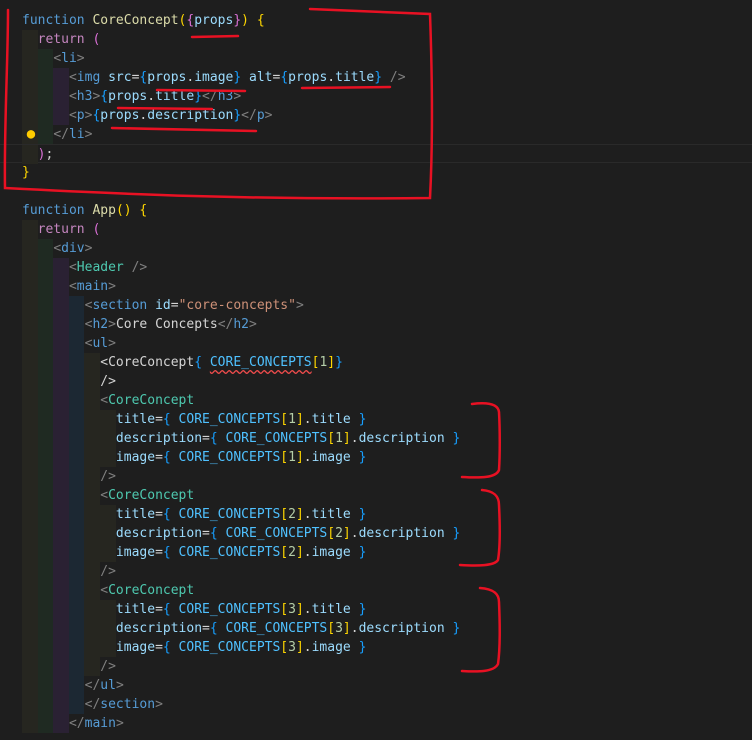 The image size is (752, 740). What do you see at coordinates (119, 210) in the screenshot?
I see `code-token: (` at bounding box center [119, 210].